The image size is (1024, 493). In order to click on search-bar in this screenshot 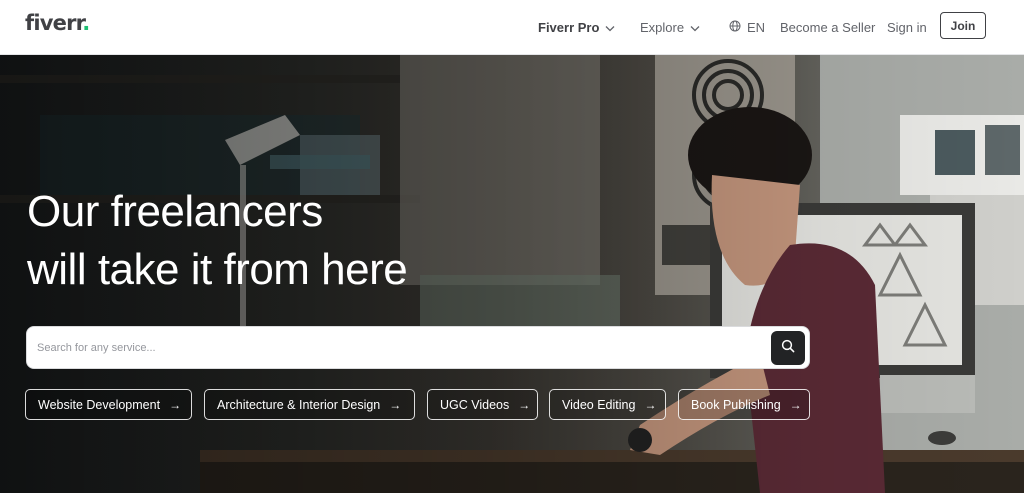, I will do `click(418, 347)`.